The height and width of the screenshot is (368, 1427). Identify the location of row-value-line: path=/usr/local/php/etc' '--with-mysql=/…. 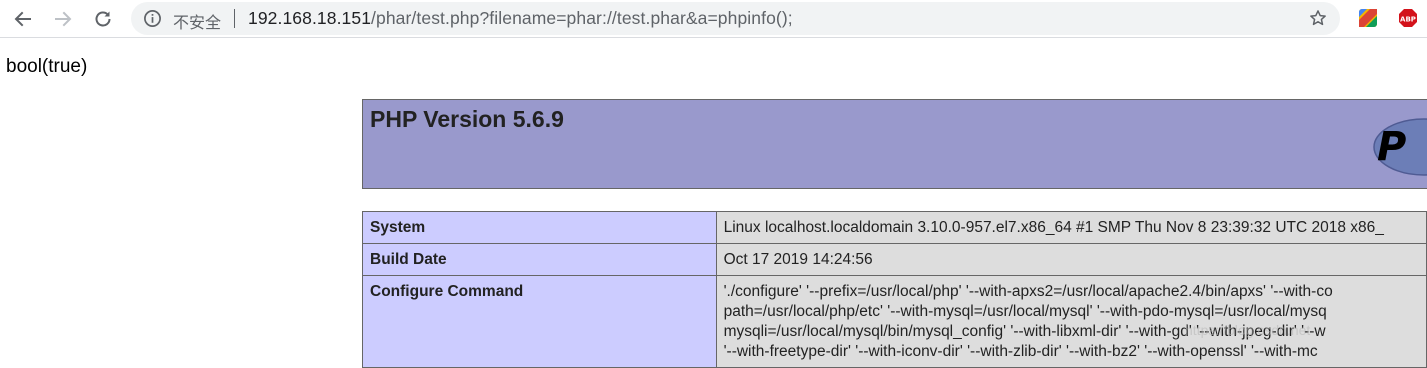
(1025, 311).